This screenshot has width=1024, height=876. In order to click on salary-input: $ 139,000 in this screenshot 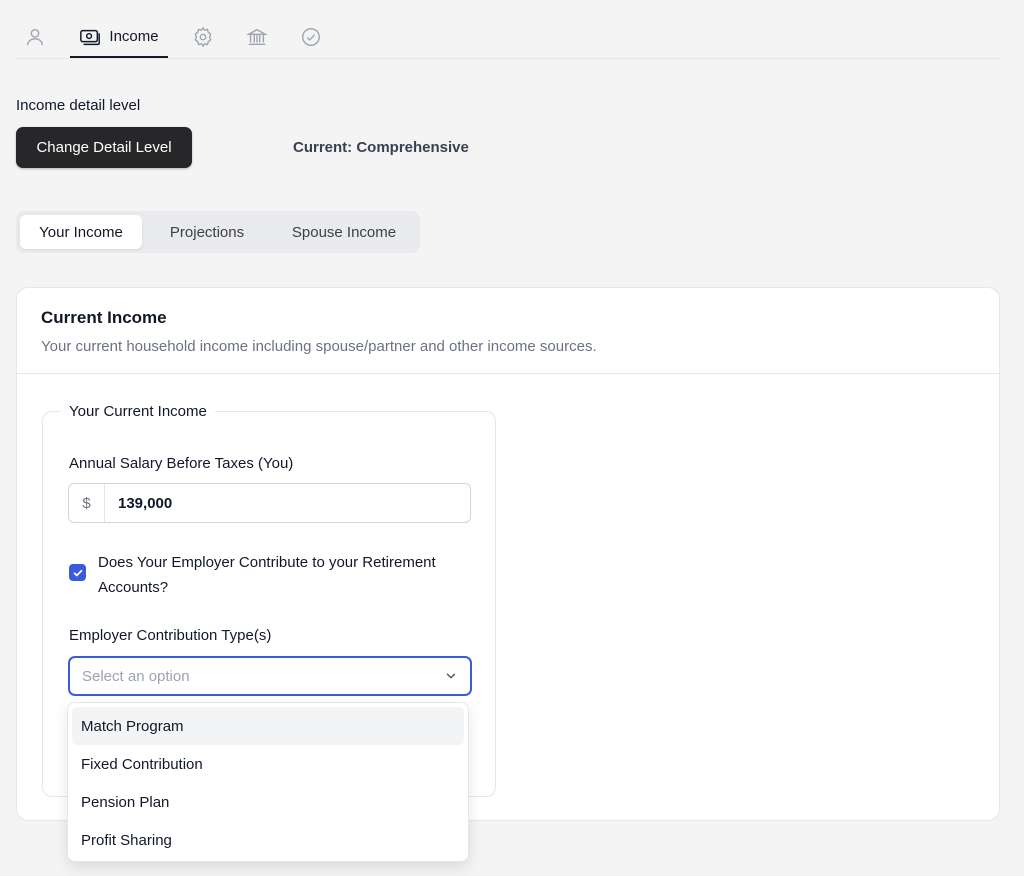, I will do `click(269, 503)`.